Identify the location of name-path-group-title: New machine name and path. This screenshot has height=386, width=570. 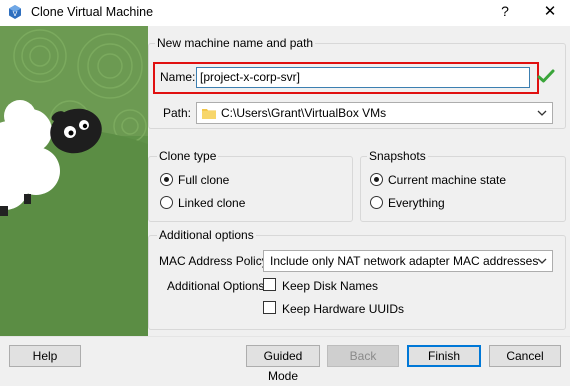
(235, 43).